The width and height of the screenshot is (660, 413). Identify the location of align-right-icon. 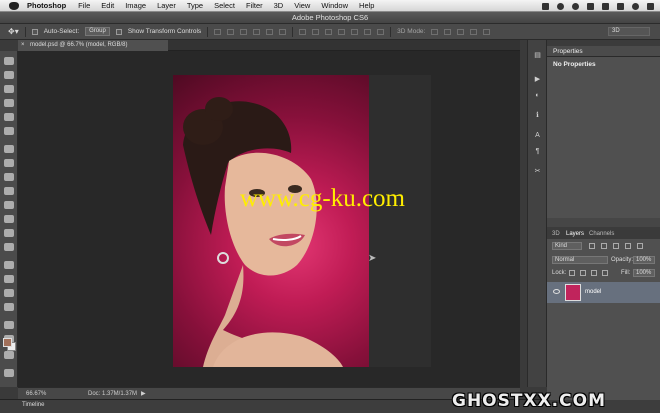
(283, 31).